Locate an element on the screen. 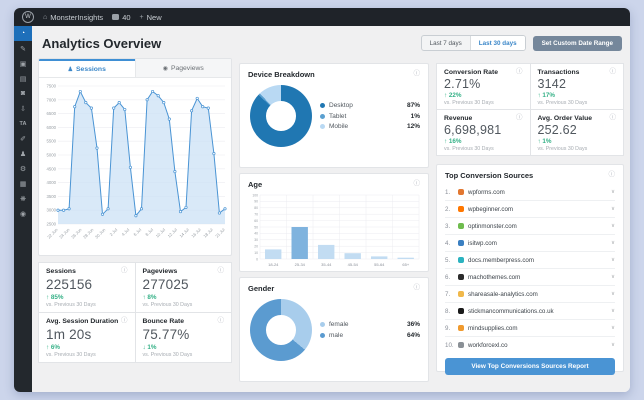 The image size is (644, 400). svg-text: 25-34 is located at coordinates (300, 264).